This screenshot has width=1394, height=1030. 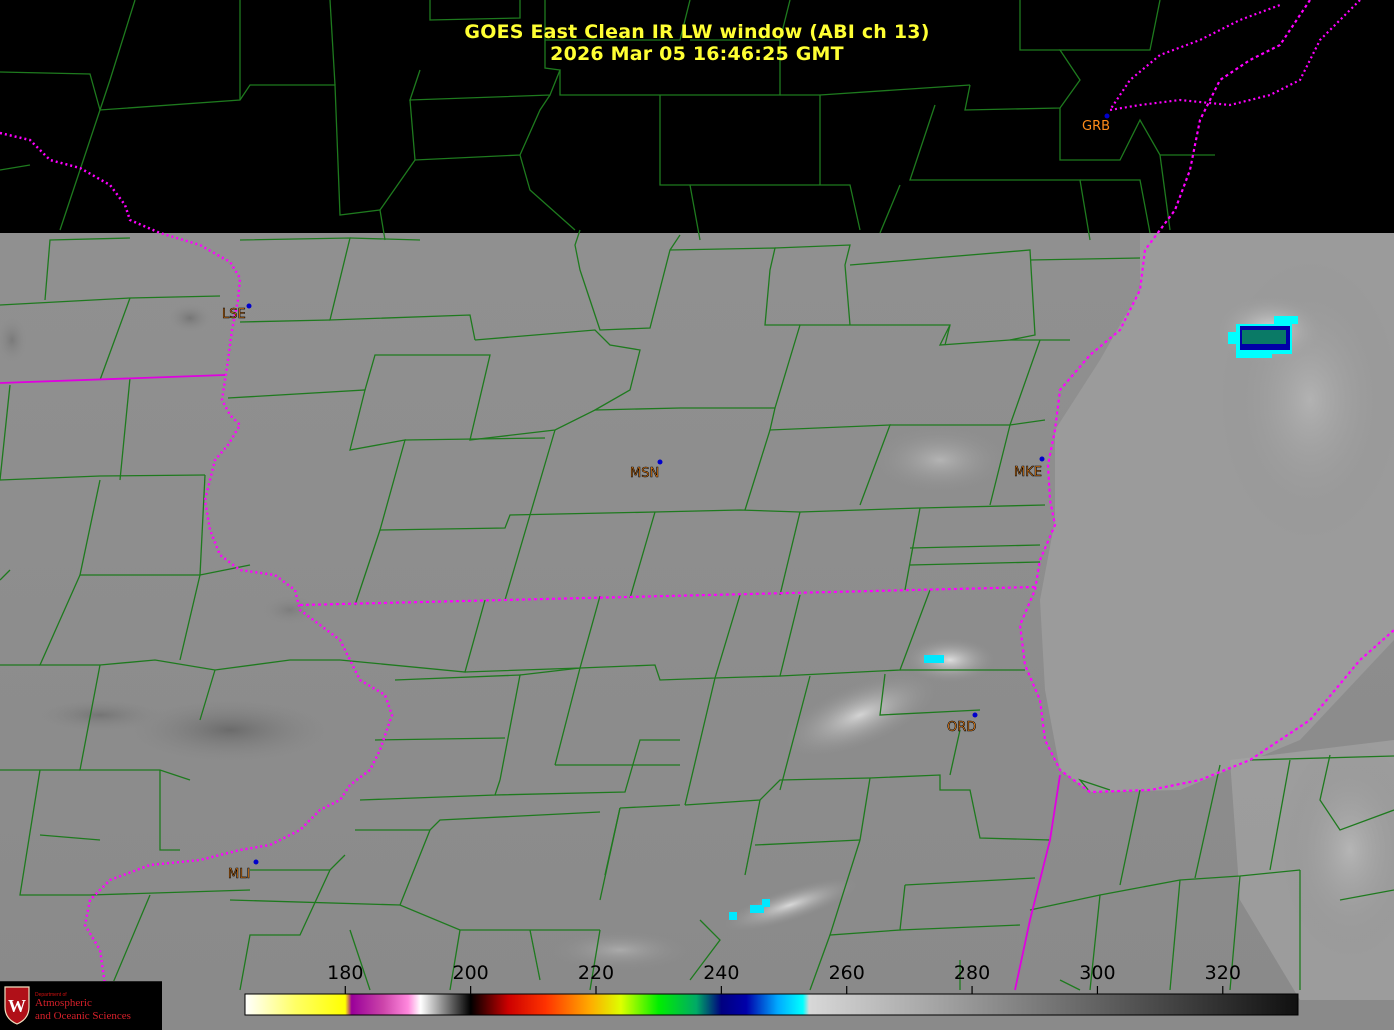 I want to click on station-label: ORD, so click(x=961, y=727).